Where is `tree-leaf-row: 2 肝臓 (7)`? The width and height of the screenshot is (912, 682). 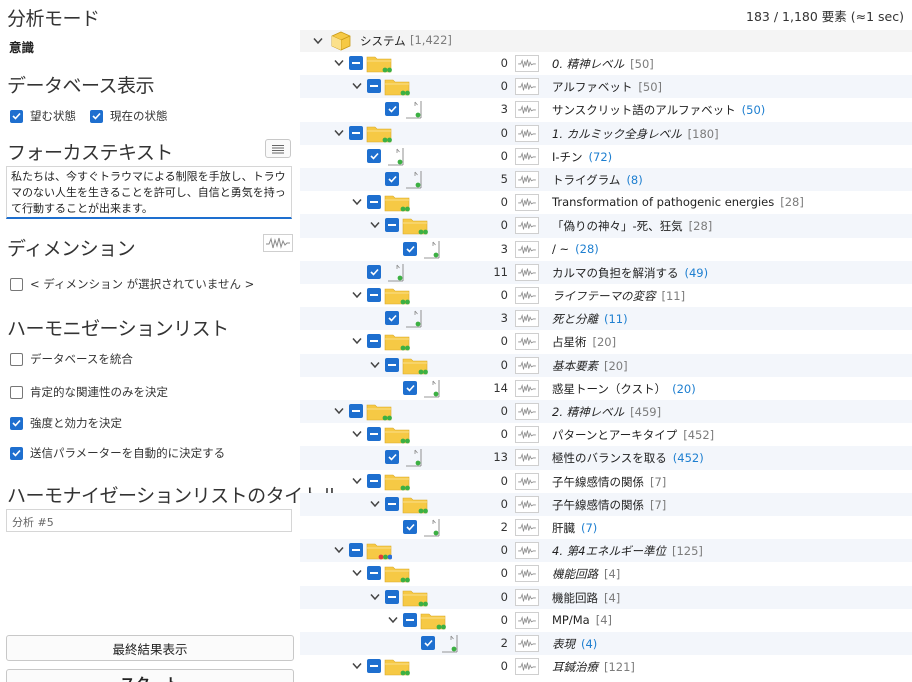
tree-leaf-row: 2 肝臓 (7) is located at coordinates (606, 527).